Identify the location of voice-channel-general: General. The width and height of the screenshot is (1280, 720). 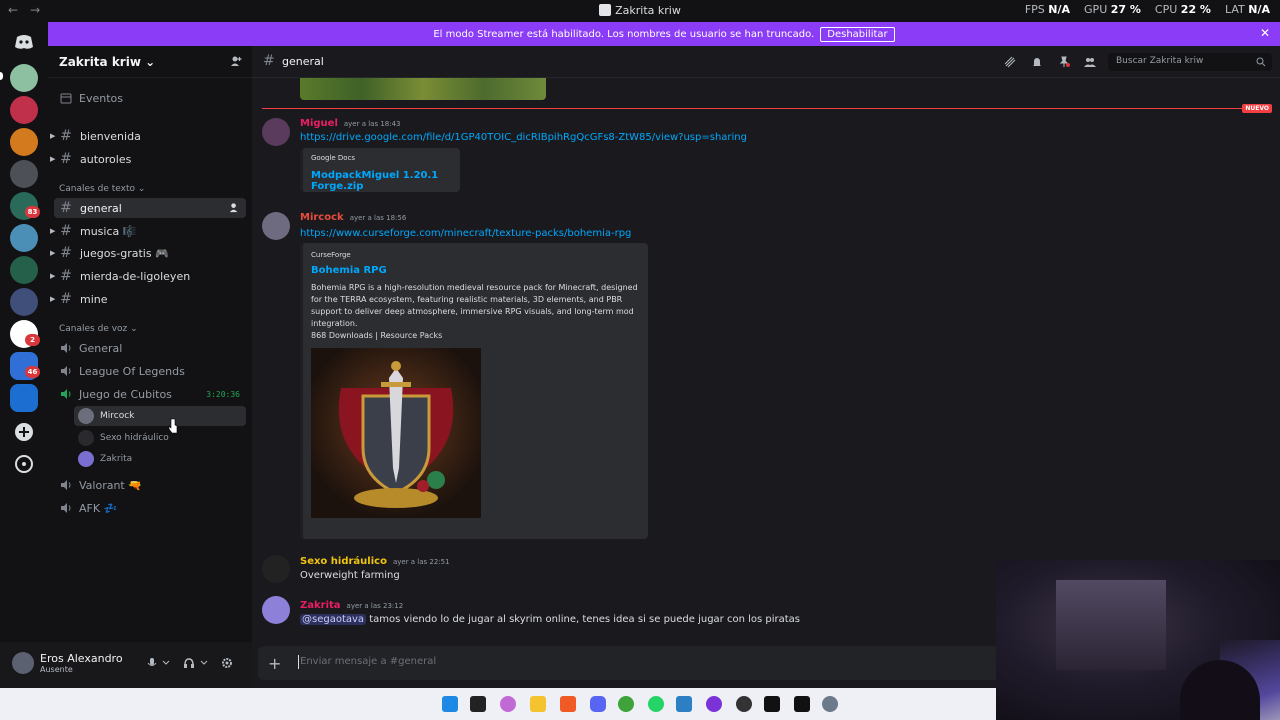
(150, 348).